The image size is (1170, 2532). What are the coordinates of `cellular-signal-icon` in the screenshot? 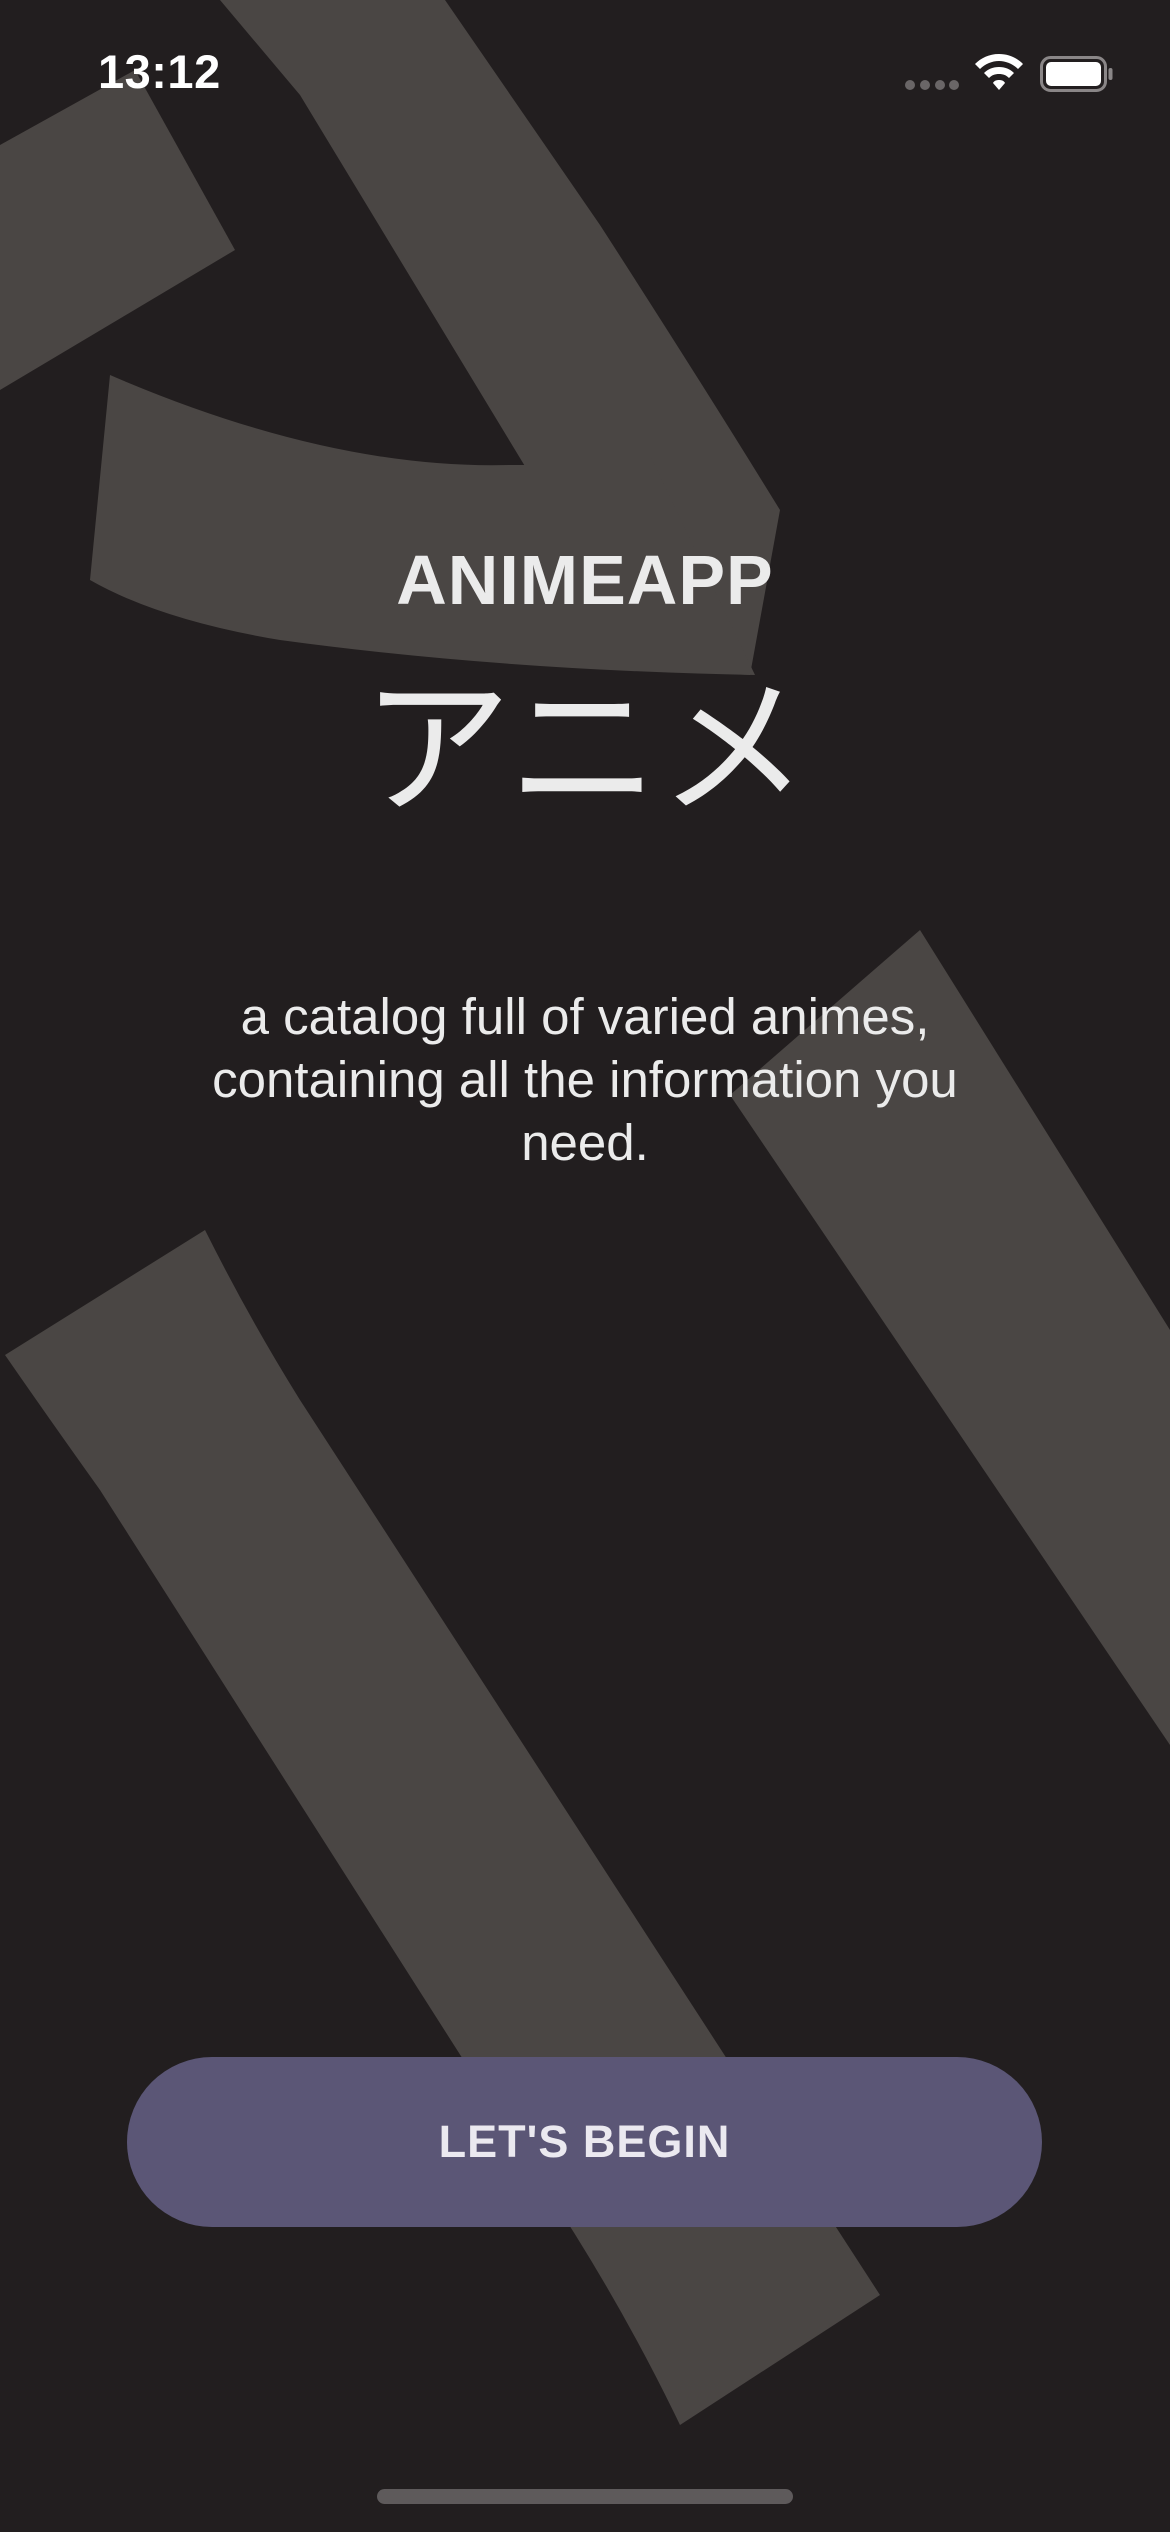 It's located at (932, 85).